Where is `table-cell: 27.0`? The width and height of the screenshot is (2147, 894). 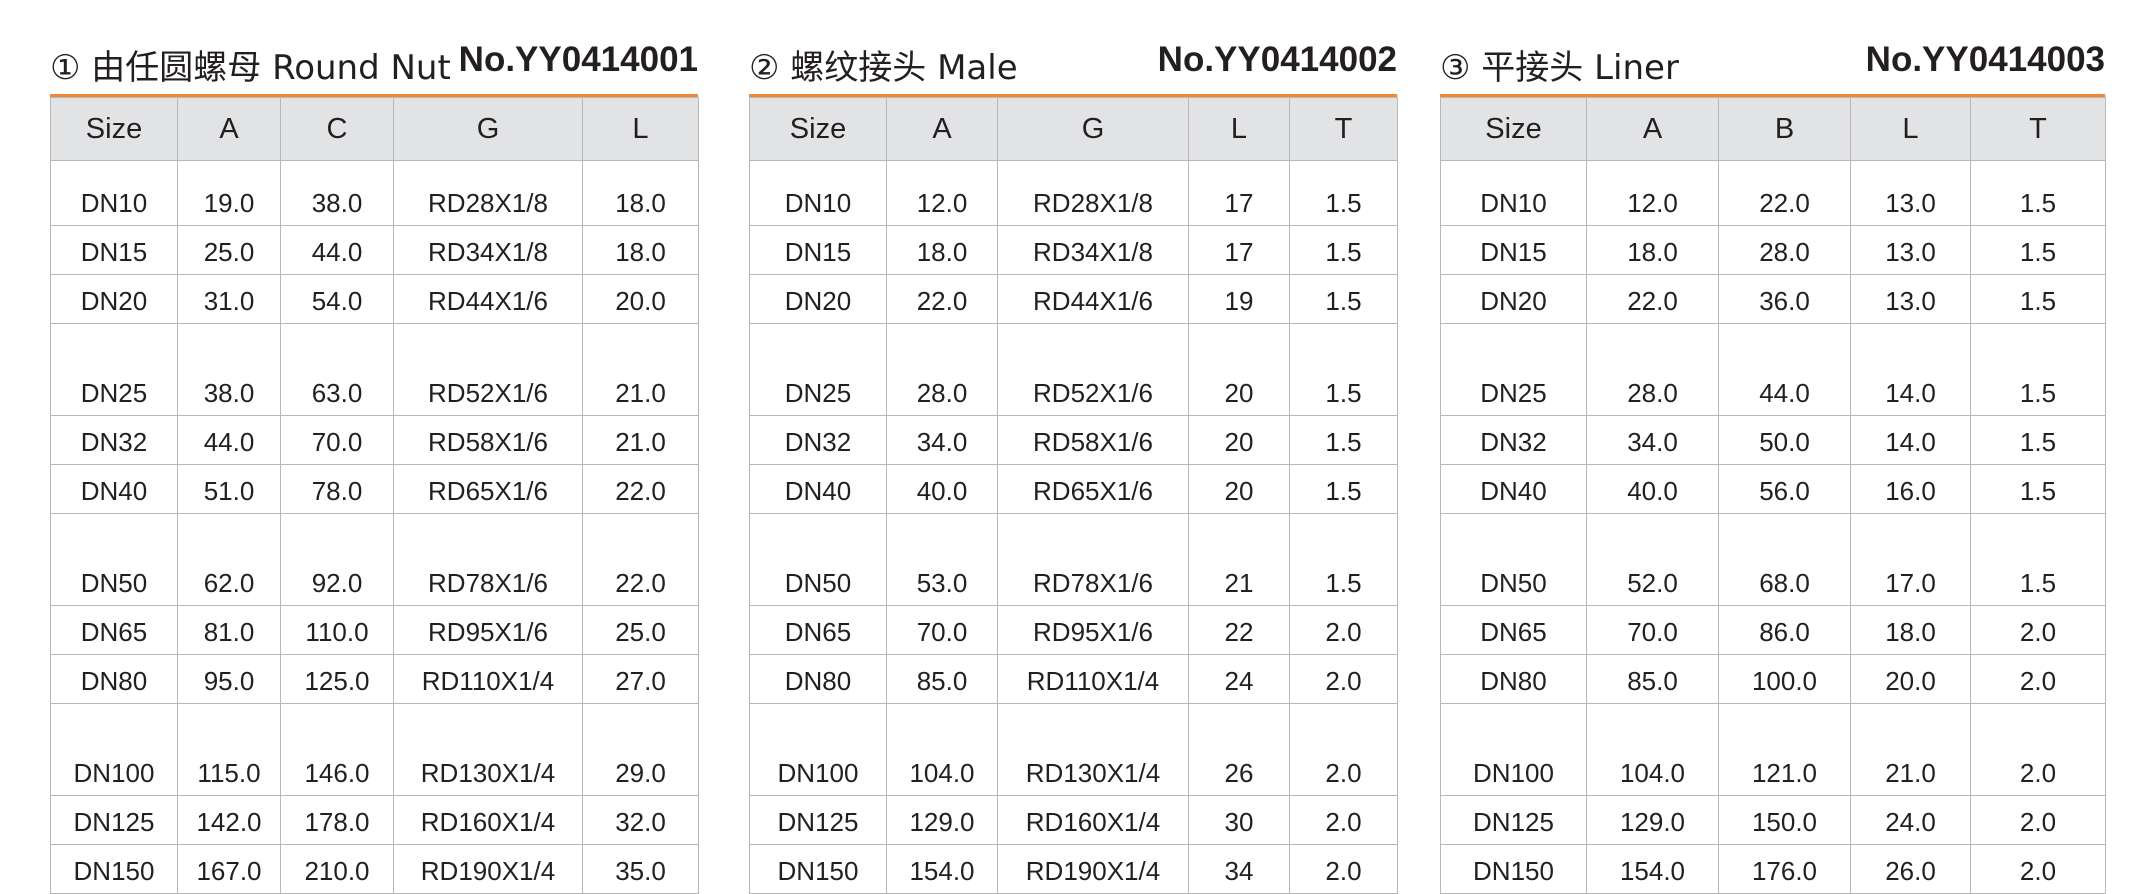
table-cell: 27.0 is located at coordinates (640, 679).